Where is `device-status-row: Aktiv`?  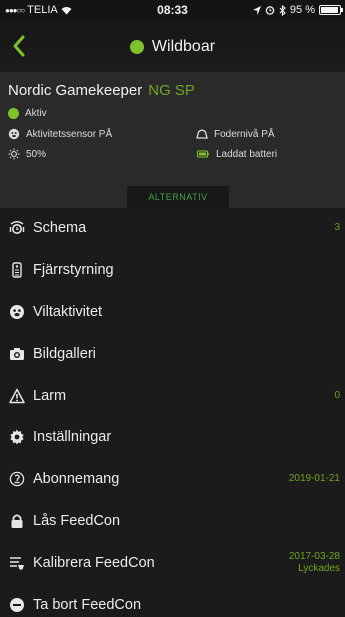 device-status-row: Aktiv is located at coordinates (27, 113).